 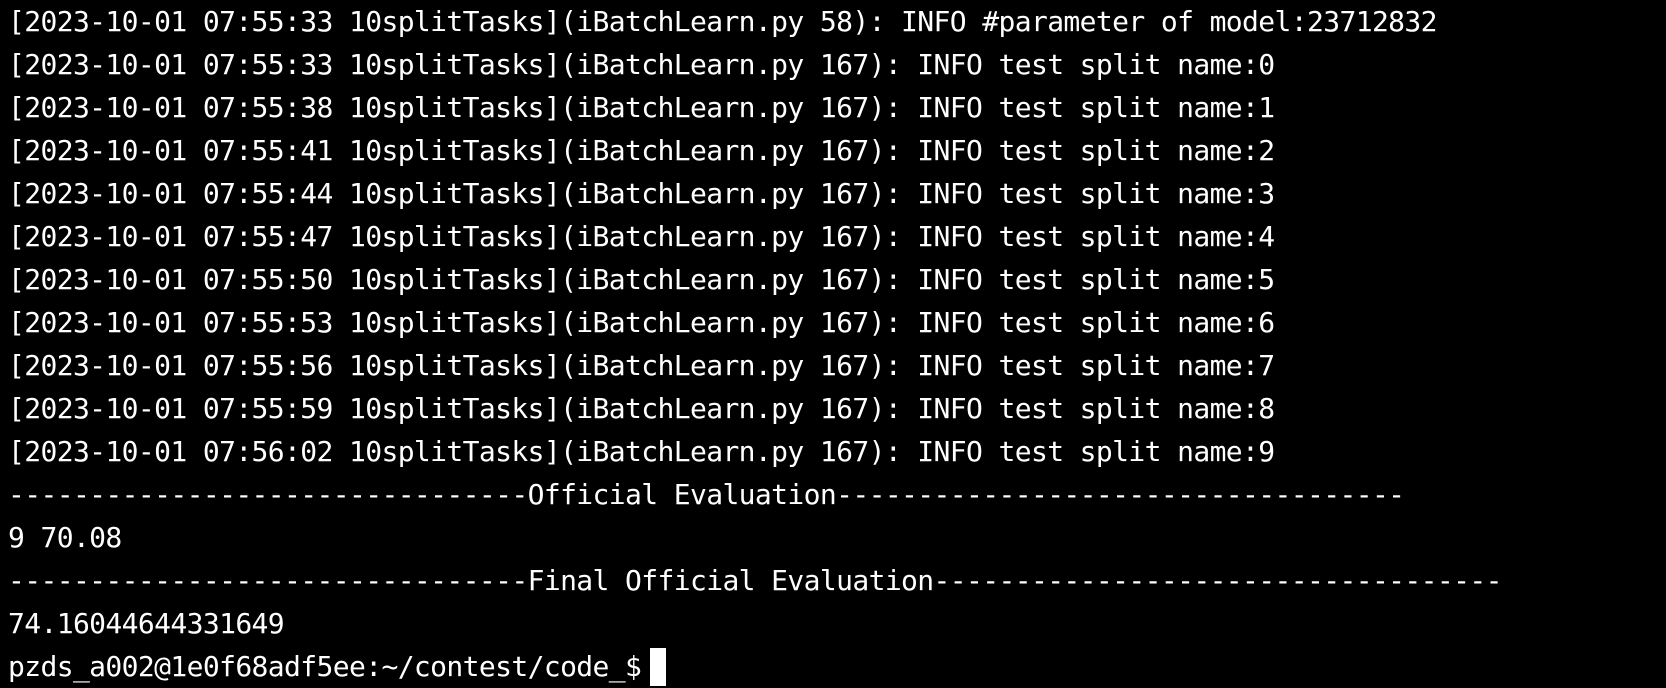 I want to click on final-official-evaluation-result: 74.16044644331649, so click(x=146, y=623).